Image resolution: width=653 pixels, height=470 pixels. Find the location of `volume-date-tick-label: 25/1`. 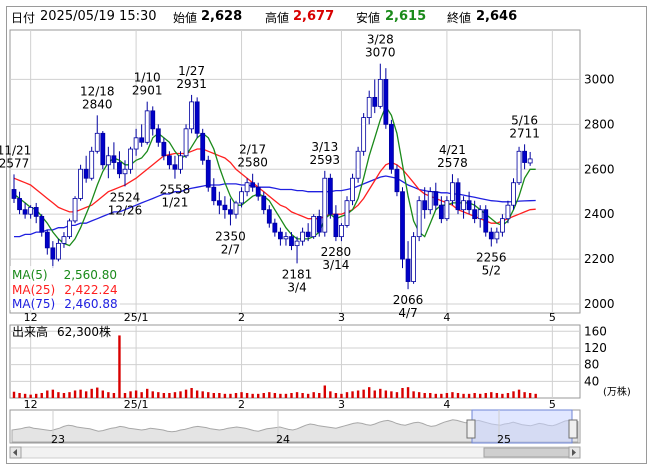

volume-date-tick-label: 25/1 is located at coordinates (136, 404).